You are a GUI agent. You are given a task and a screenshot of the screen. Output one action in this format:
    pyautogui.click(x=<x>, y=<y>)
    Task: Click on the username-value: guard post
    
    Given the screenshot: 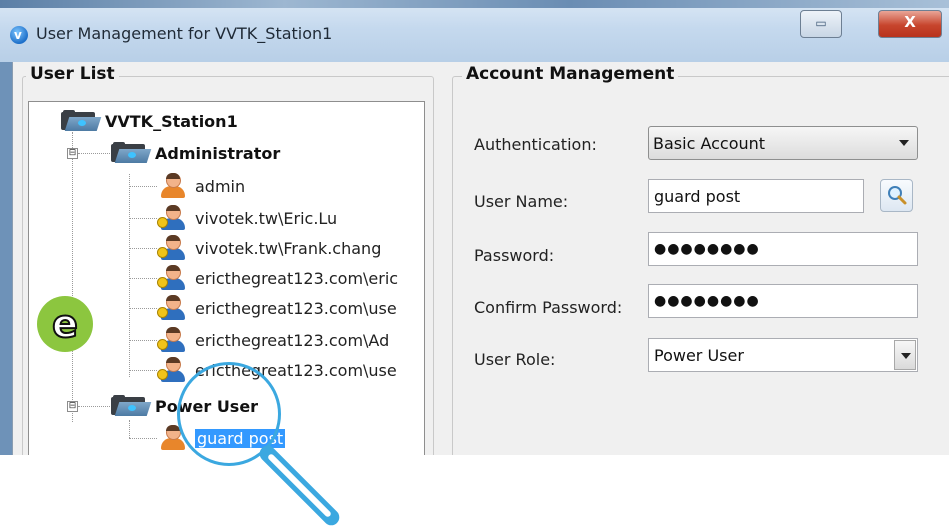 What is the action you would take?
    pyautogui.click(x=697, y=196)
    